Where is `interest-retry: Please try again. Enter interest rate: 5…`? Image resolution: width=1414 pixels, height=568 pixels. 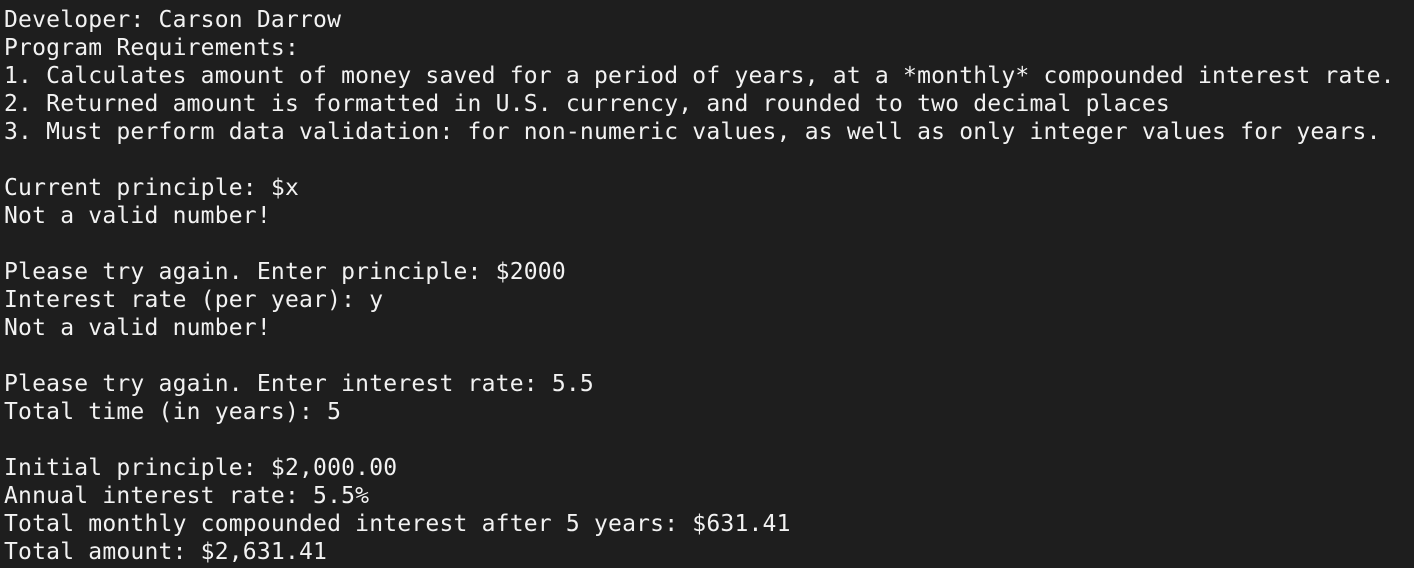 interest-retry: Please try again. Enter interest rate: 5… is located at coordinates (299, 384).